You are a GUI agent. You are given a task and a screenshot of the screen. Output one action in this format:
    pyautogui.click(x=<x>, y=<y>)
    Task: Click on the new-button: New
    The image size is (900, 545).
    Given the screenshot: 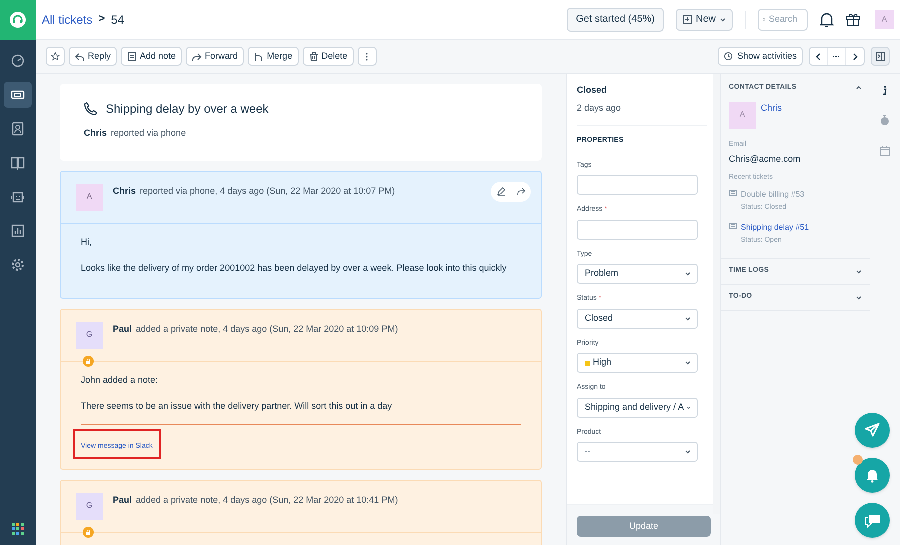 What is the action you would take?
    pyautogui.click(x=704, y=19)
    